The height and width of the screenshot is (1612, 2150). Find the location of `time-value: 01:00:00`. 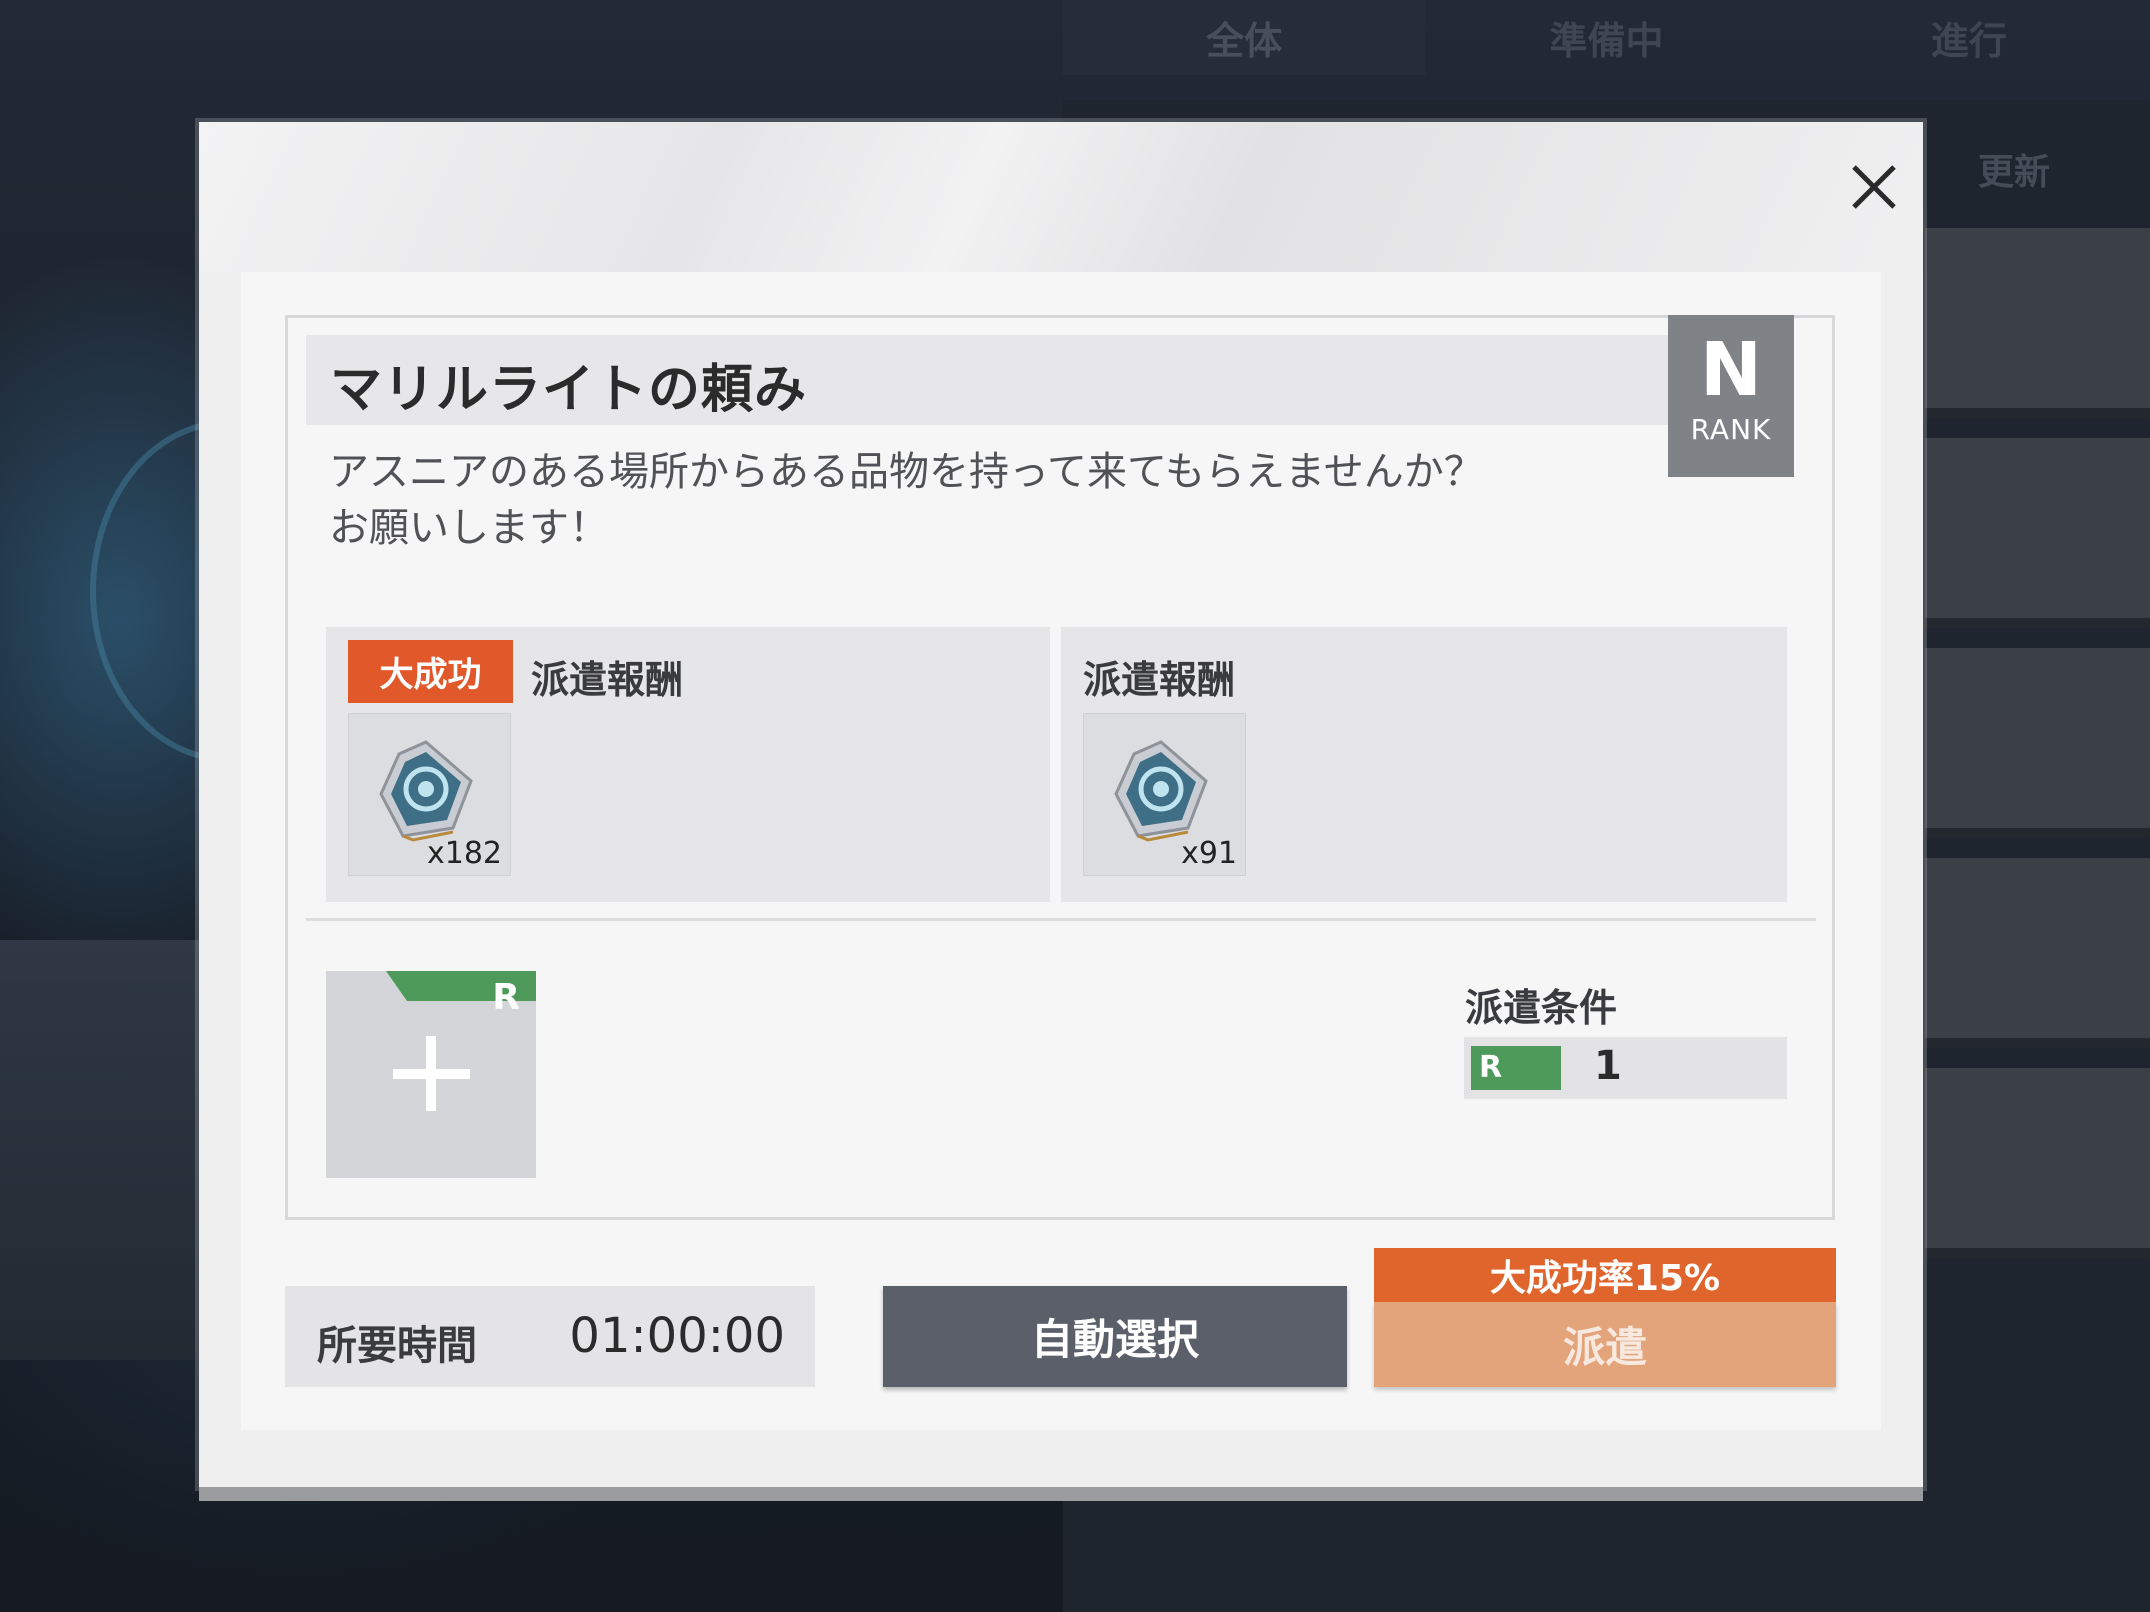

time-value: 01:00:00 is located at coordinates (677, 1336).